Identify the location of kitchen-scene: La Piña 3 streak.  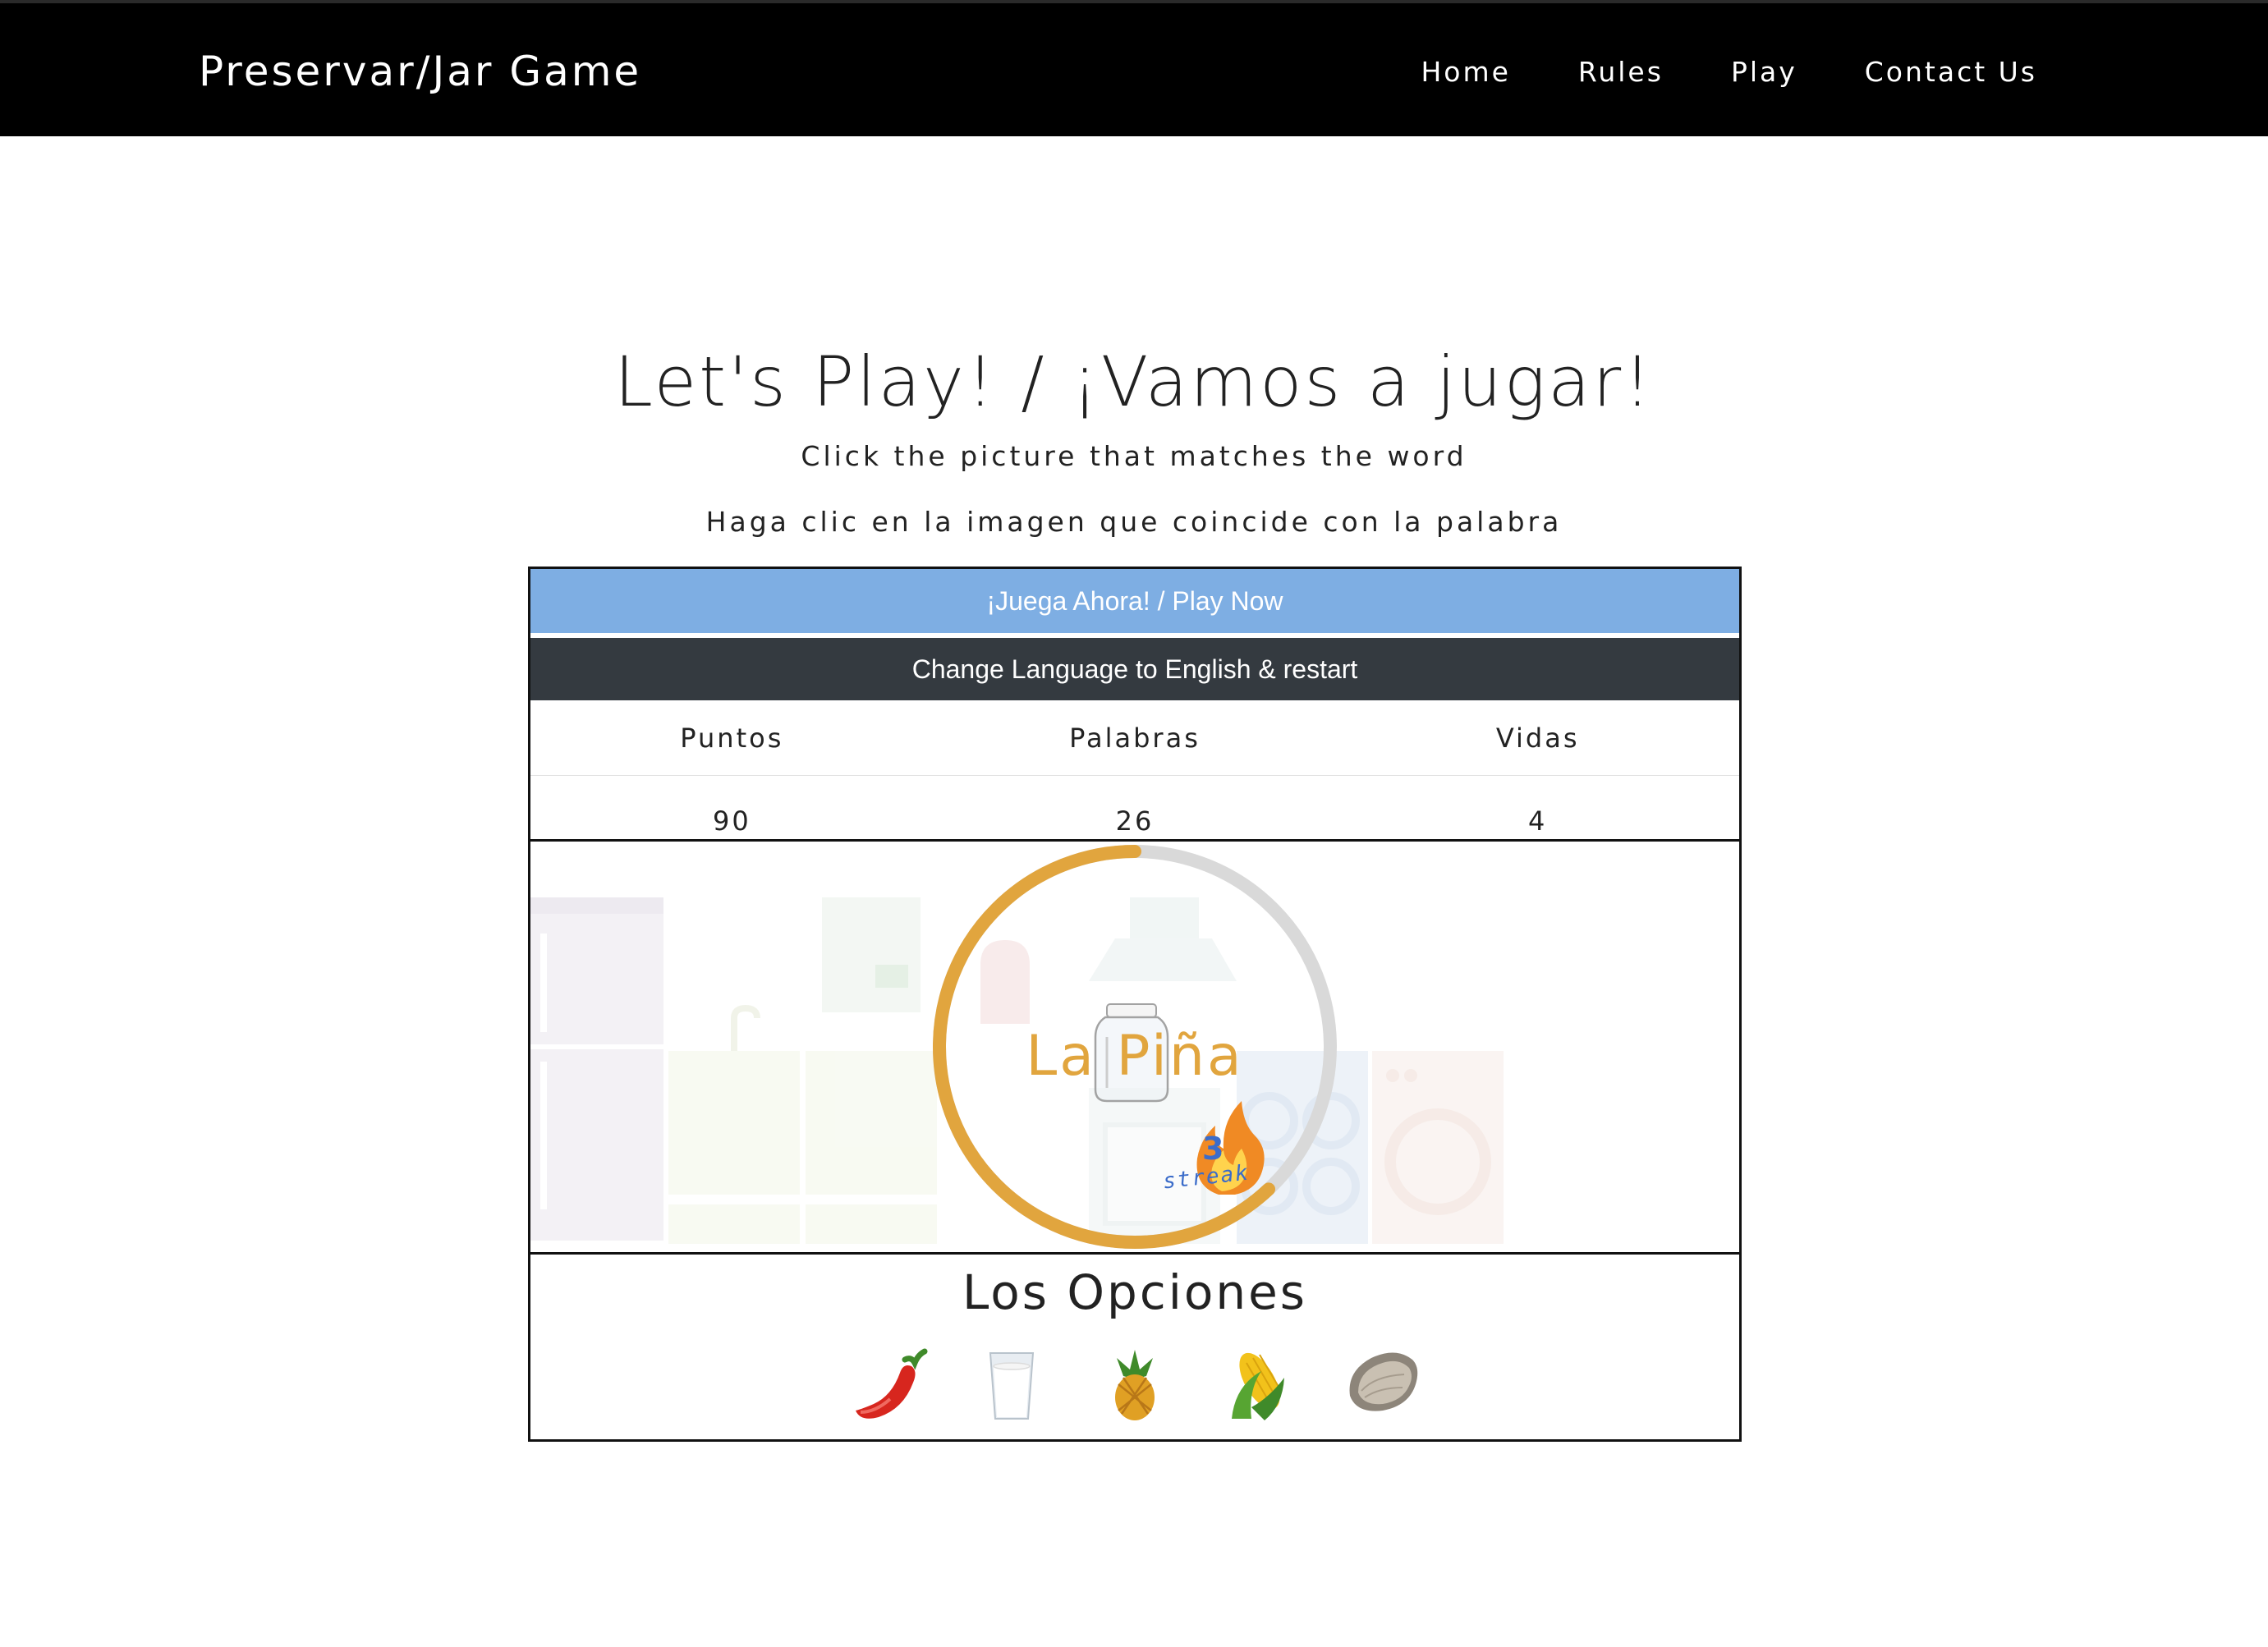
(1134, 1047).